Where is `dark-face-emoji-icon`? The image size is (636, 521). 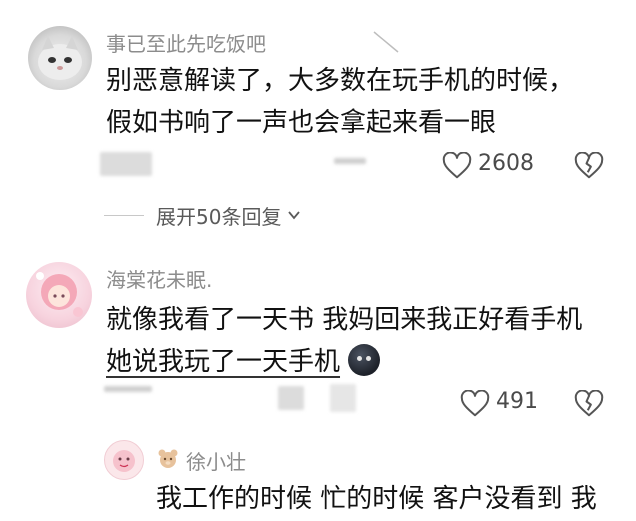 dark-face-emoji-icon is located at coordinates (364, 360).